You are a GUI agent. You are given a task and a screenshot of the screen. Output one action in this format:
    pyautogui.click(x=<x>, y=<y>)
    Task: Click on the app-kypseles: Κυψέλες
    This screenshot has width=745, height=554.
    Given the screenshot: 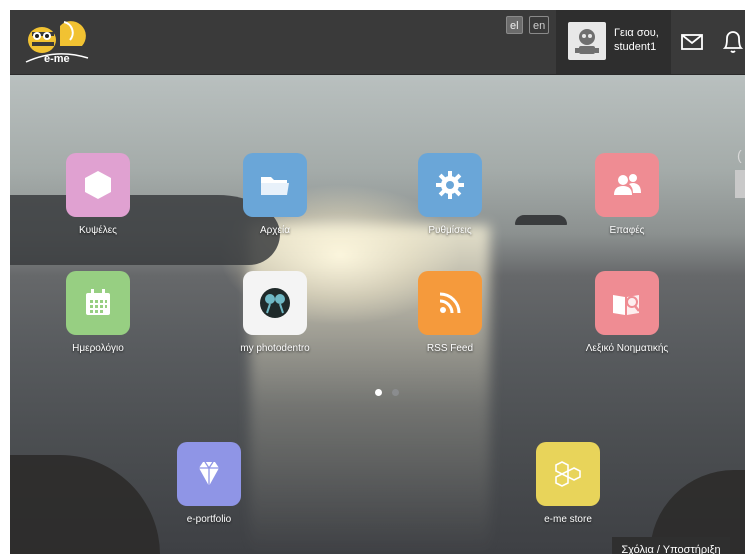 What is the action you would take?
    pyautogui.click(x=98, y=194)
    